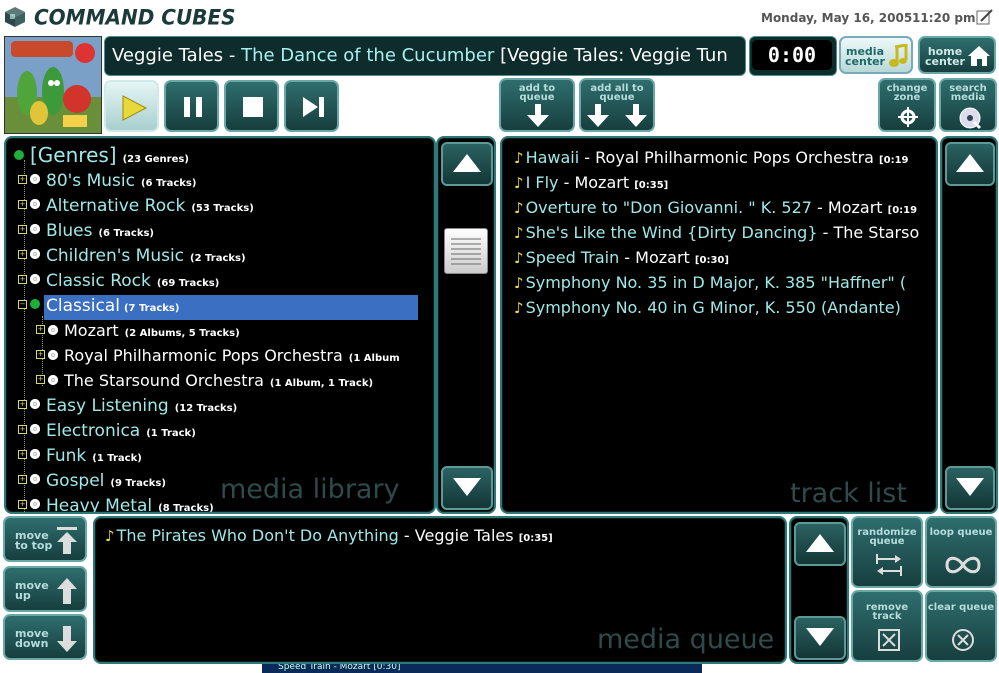 The width and height of the screenshot is (999, 673). Describe the element at coordinates (32, 638) in the screenshot. I see `move-down-label: move down` at that location.